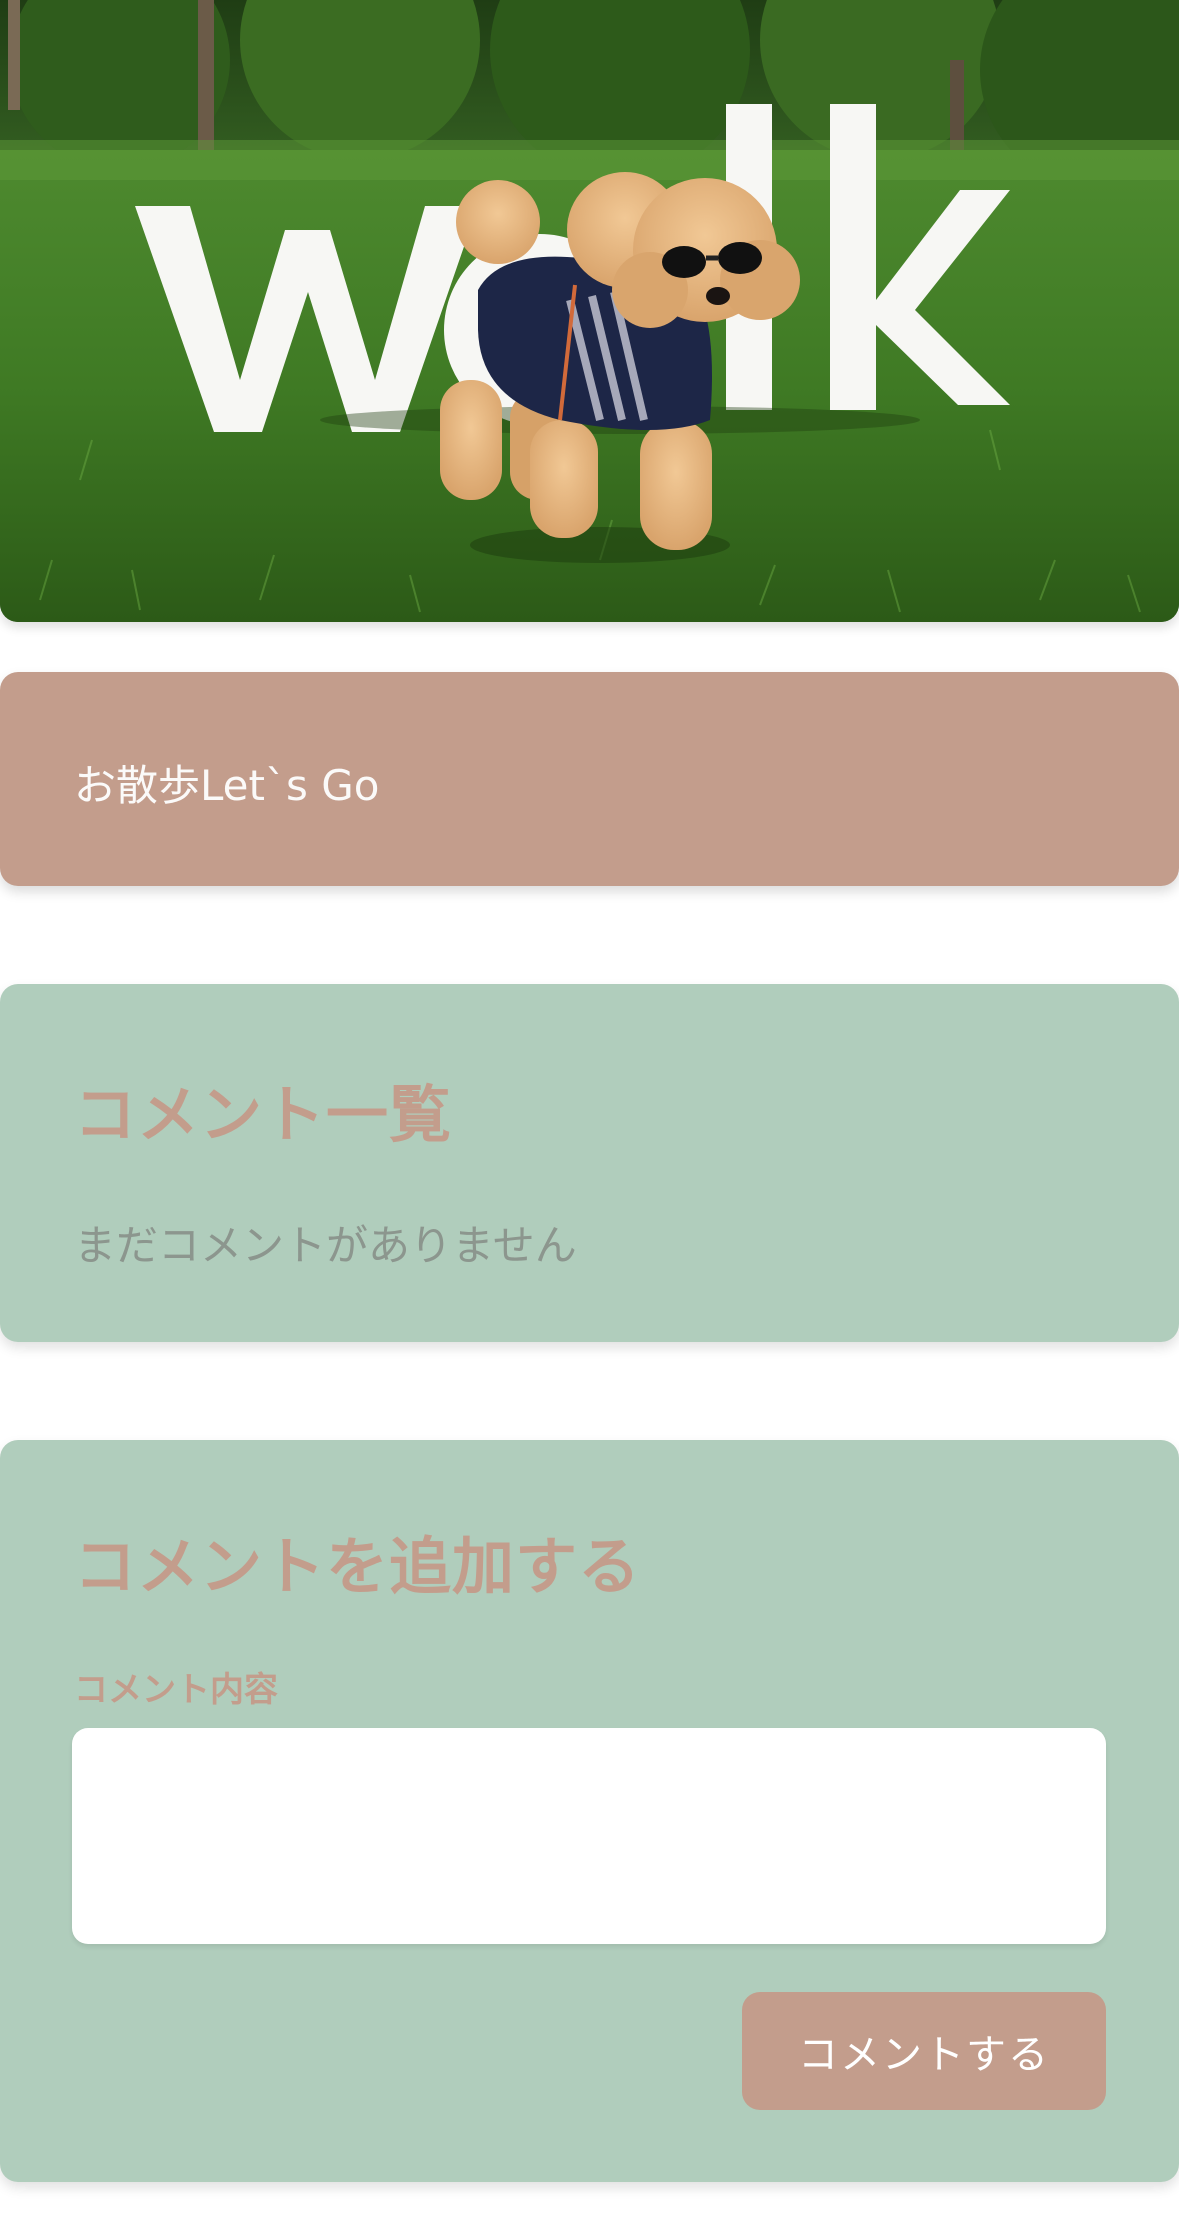 The height and width of the screenshot is (2216, 1179). What do you see at coordinates (589, 1836) in the screenshot?
I see `comment-content-input` at bounding box center [589, 1836].